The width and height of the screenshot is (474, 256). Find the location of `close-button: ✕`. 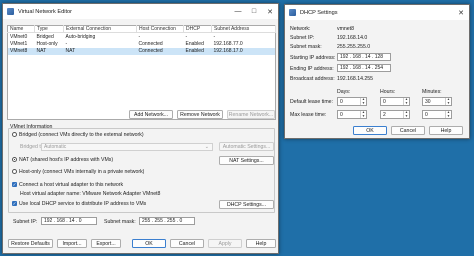

close-button: ✕ is located at coordinates (270, 11).